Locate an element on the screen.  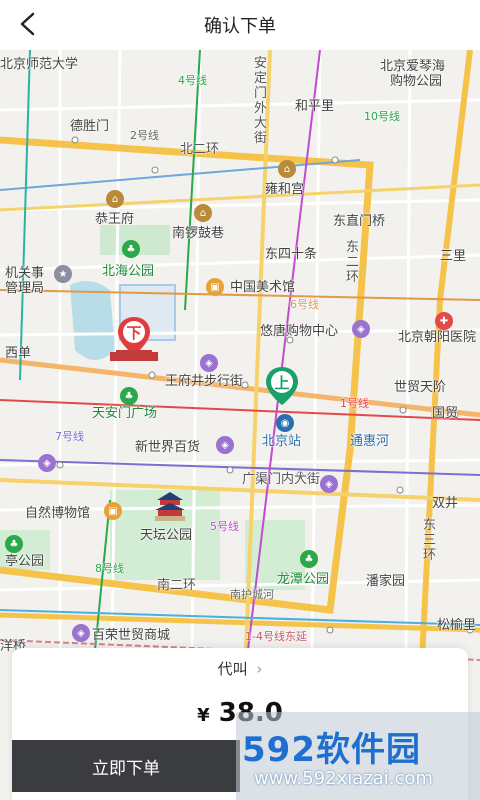
map-label: 购物公园 is located at coordinates (416, 81).